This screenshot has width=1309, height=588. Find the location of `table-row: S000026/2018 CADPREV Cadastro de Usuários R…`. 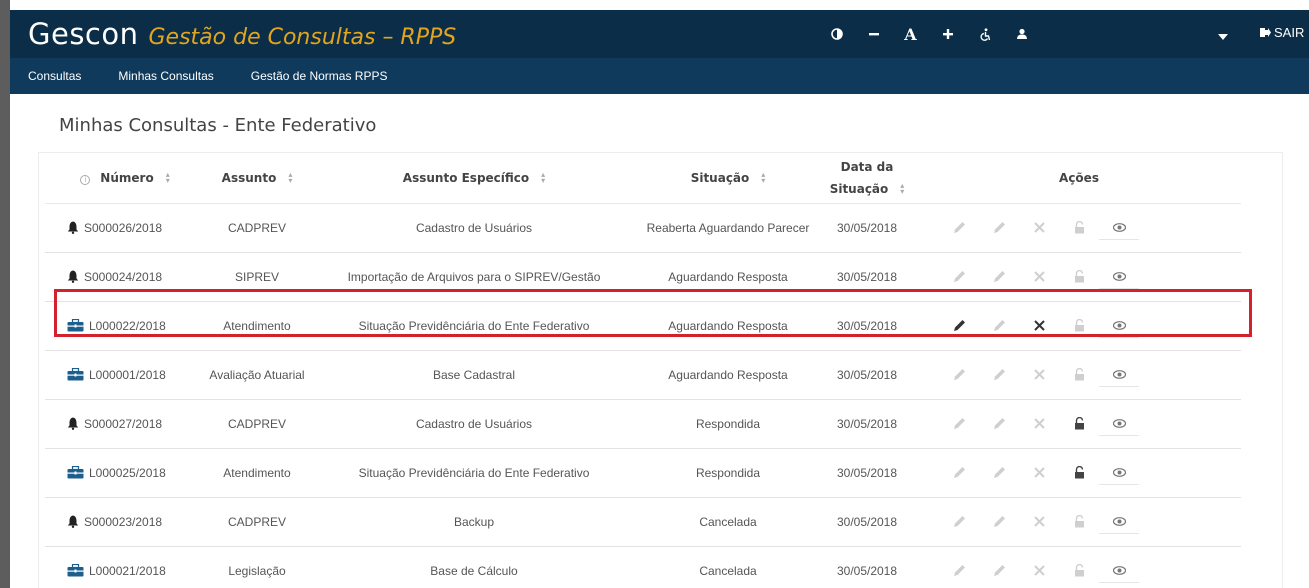

table-row: S000026/2018 CADPREV Cadastro de Usuários R… is located at coordinates (643, 227).